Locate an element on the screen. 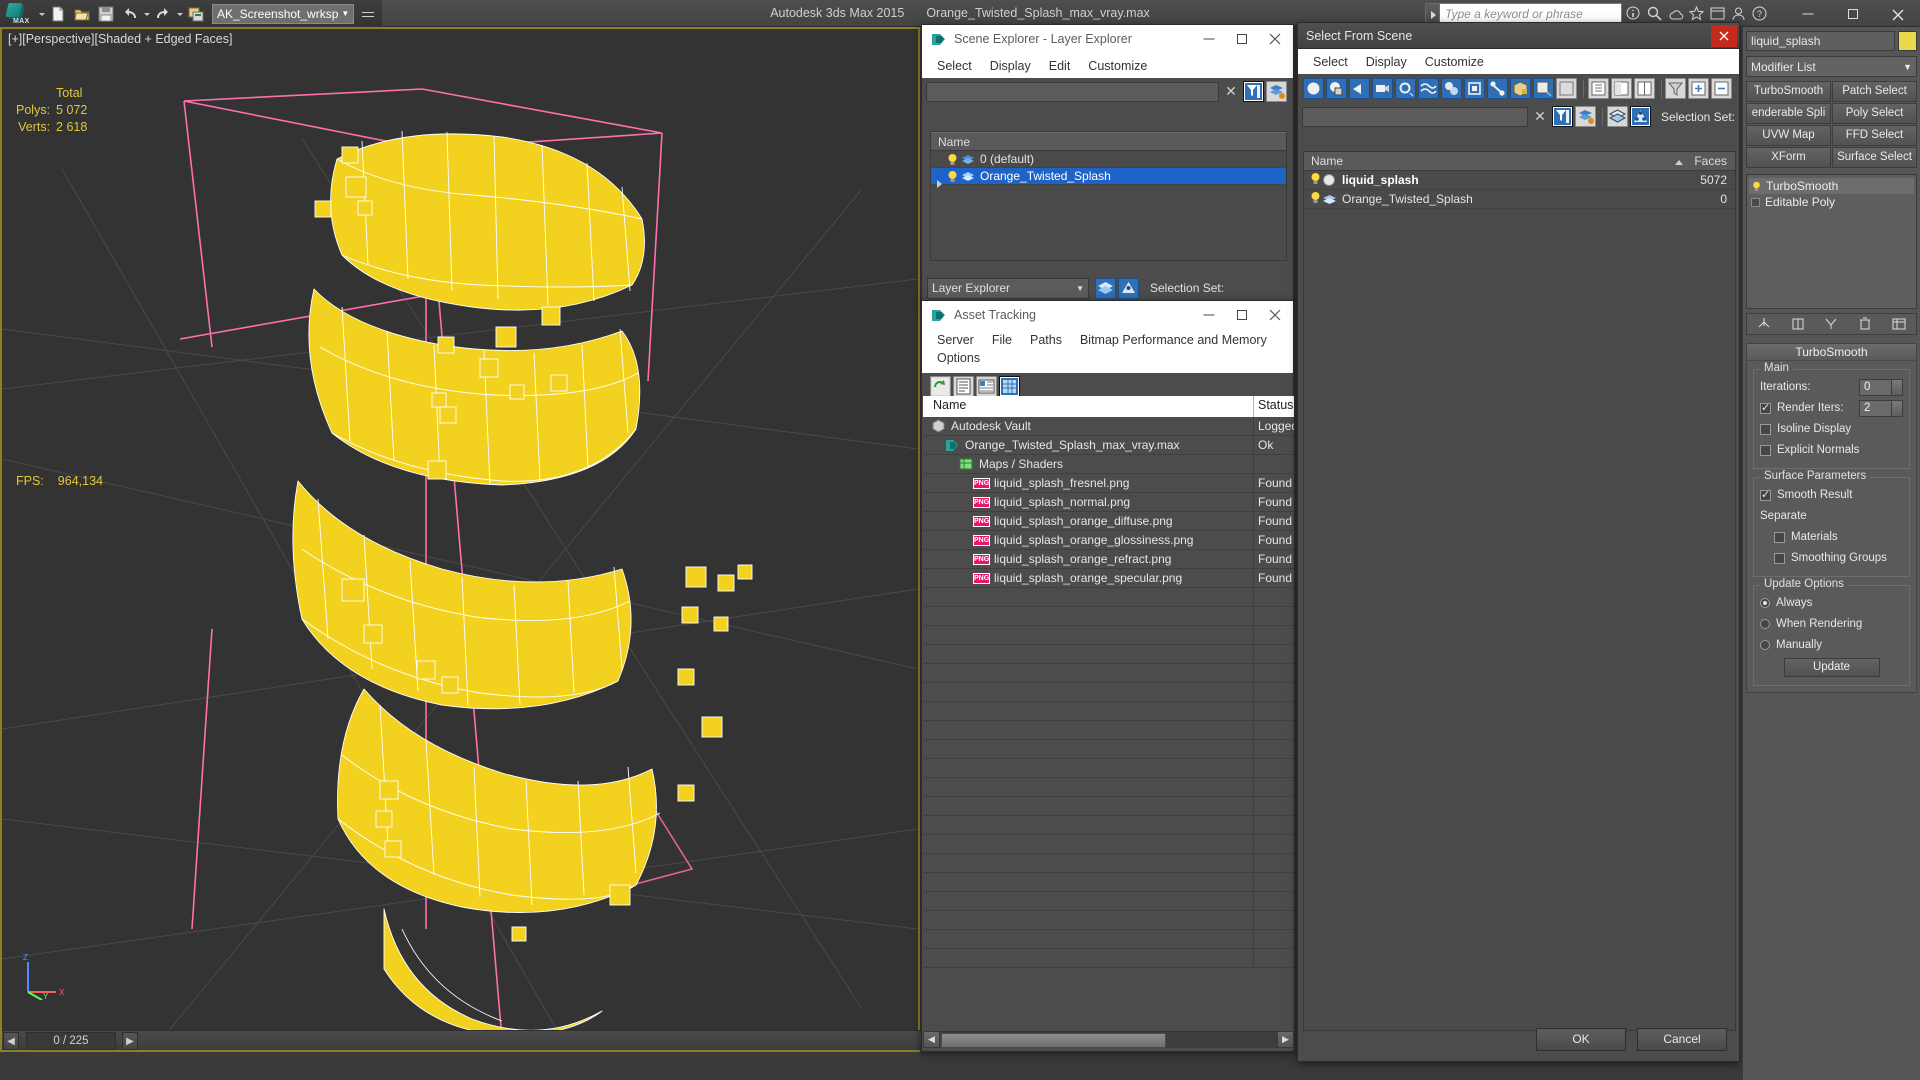 Image resolution: width=1920 pixels, height=1080 pixels. modifier-button-renderable-spline: enderable Spli is located at coordinates (1788, 113).